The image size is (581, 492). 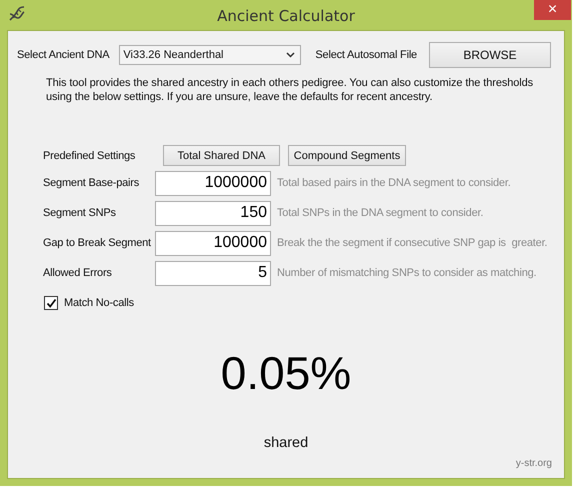 What do you see at coordinates (213, 273) in the screenshot?
I see `setting-input: 5` at bounding box center [213, 273].